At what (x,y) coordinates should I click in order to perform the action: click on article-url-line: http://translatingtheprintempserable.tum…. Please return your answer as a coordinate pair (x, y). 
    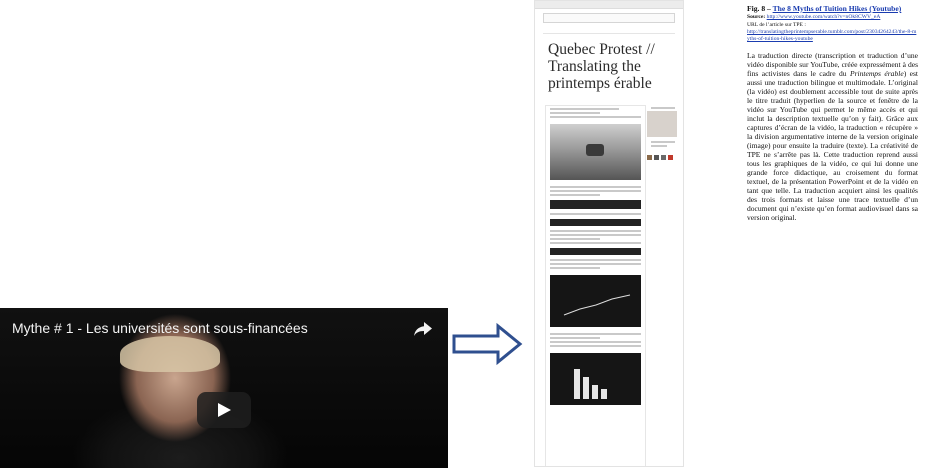
    Looking at the image, I should click on (832, 35).